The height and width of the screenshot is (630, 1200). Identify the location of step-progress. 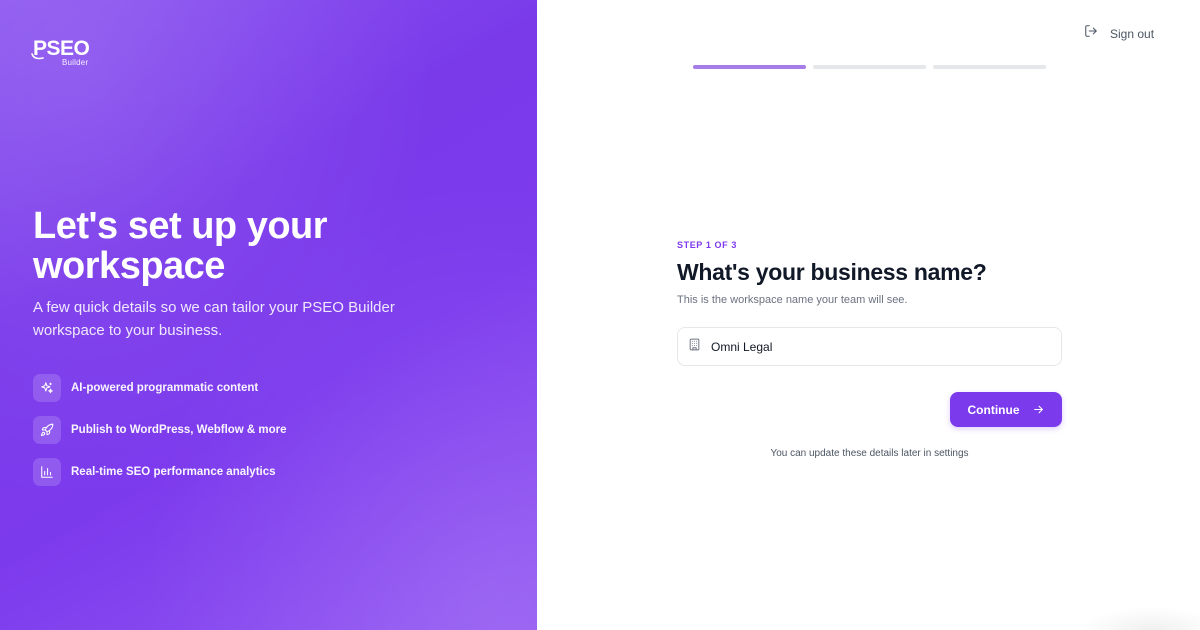
(873, 67).